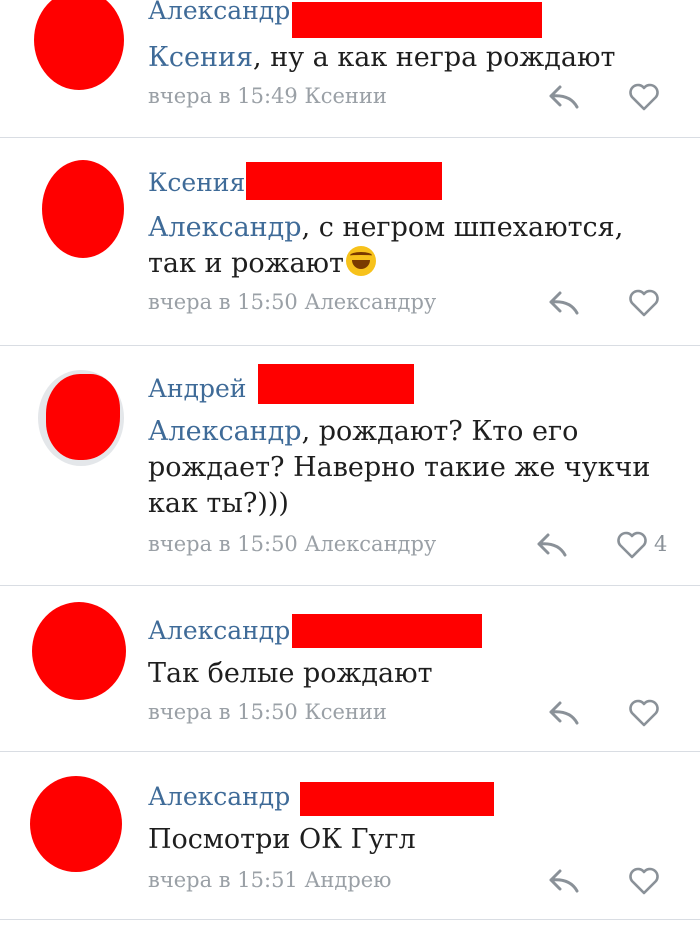 The image size is (700, 925). I want to click on comment-text: Ксения, ну а как негра рождают, so click(398, 58).